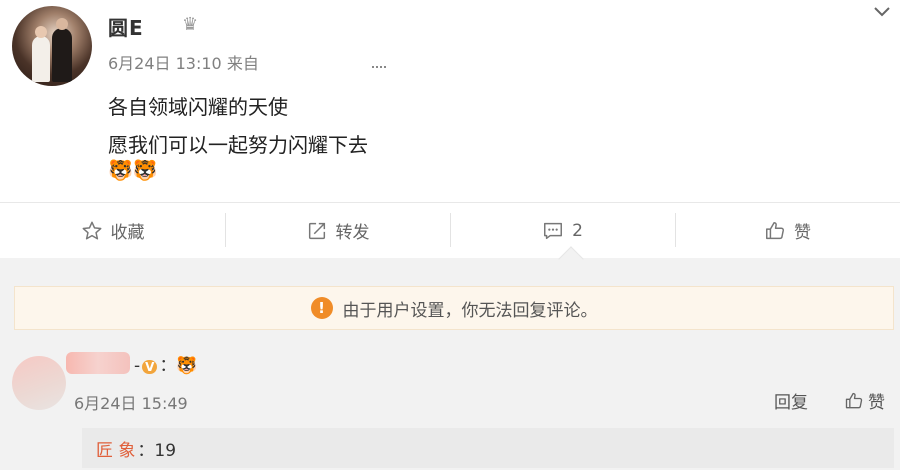 Image resolution: width=900 pixels, height=470 pixels. I want to click on commenter-avatar, so click(39, 383).